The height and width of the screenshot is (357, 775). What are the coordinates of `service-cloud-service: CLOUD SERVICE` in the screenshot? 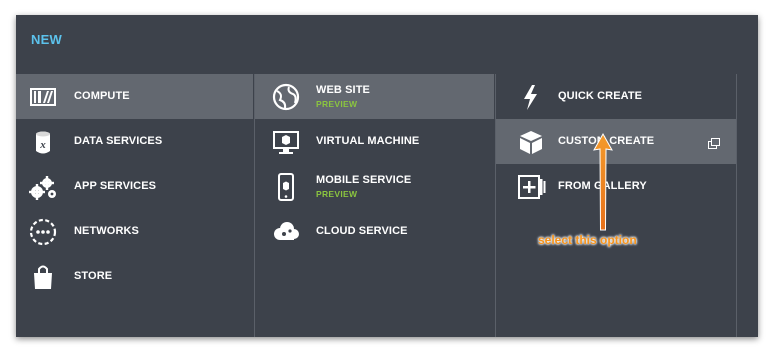 It's located at (374, 231).